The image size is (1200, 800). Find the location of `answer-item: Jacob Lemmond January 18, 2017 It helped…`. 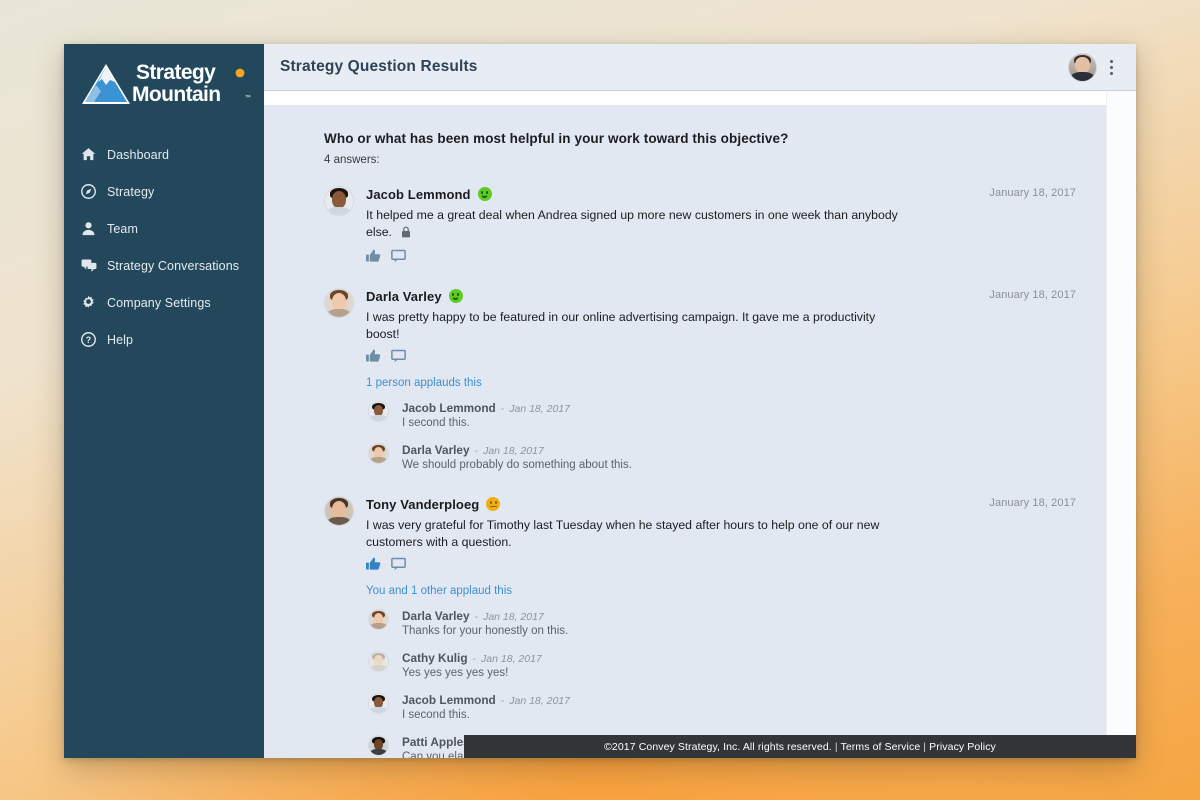

answer-item: Jacob Lemmond January 18, 2017 It helped… is located at coordinates (700, 226).